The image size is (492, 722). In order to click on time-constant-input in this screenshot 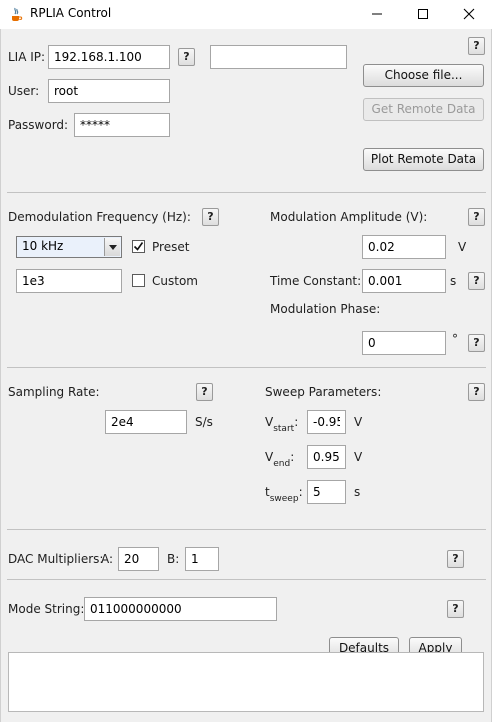, I will do `click(404, 281)`.